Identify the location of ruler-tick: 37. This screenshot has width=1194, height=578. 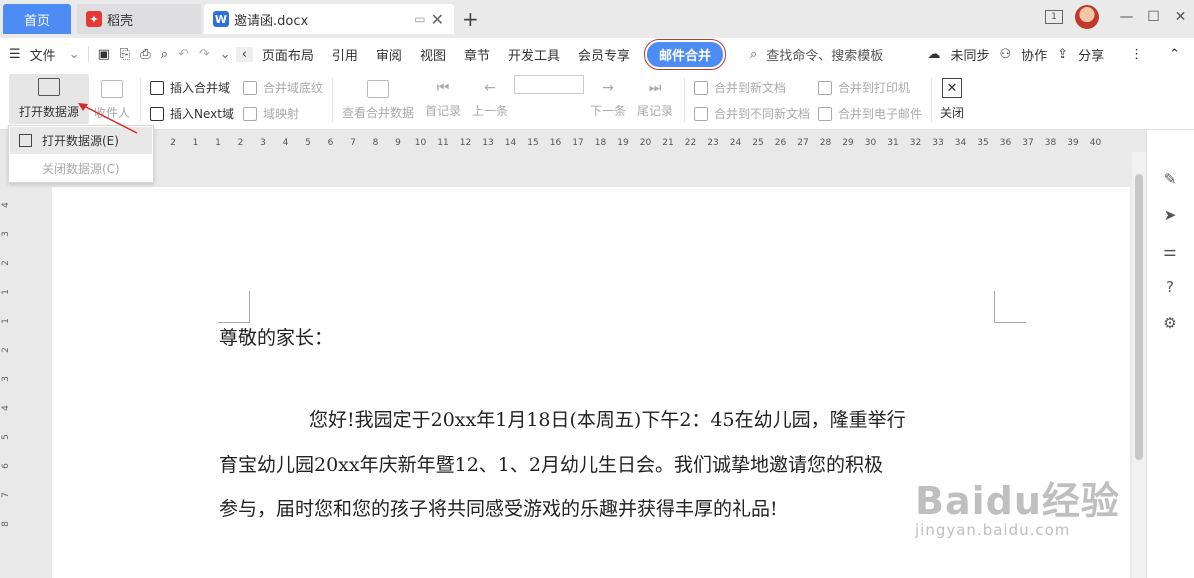
(1028, 143).